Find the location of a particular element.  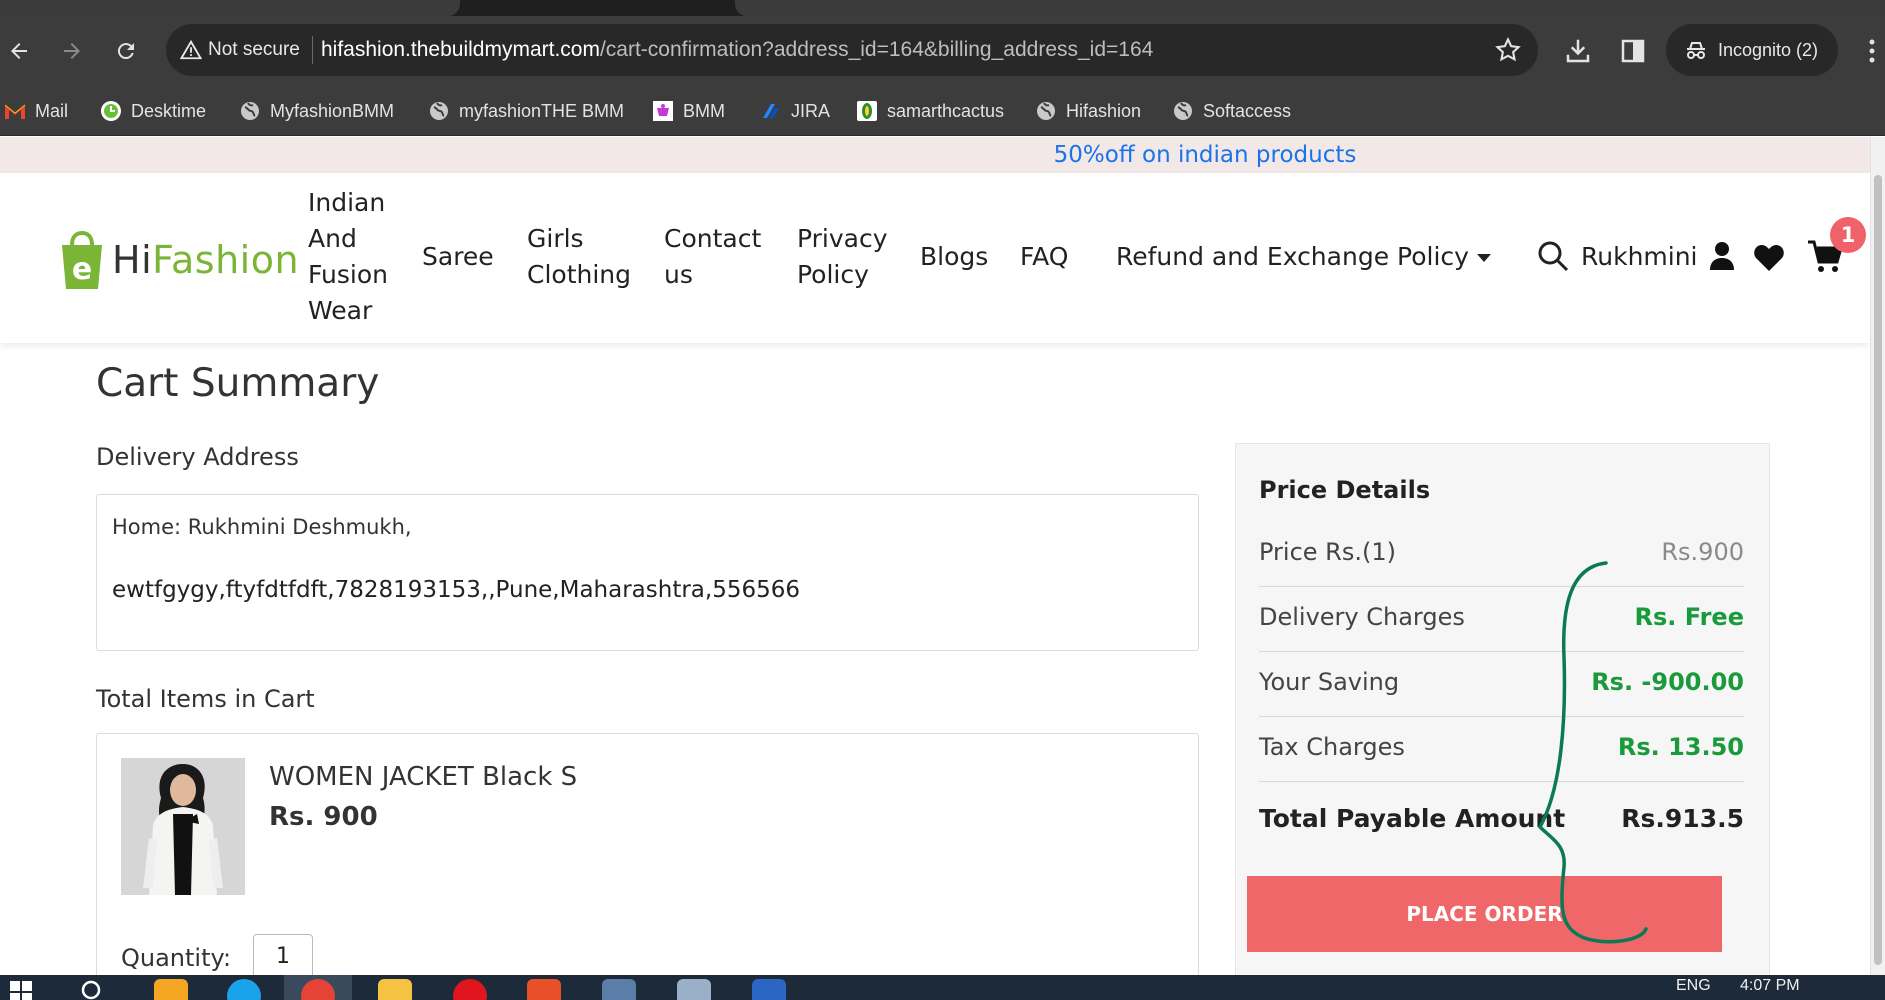

site-logo: e HiFashion is located at coordinates (178, 260).